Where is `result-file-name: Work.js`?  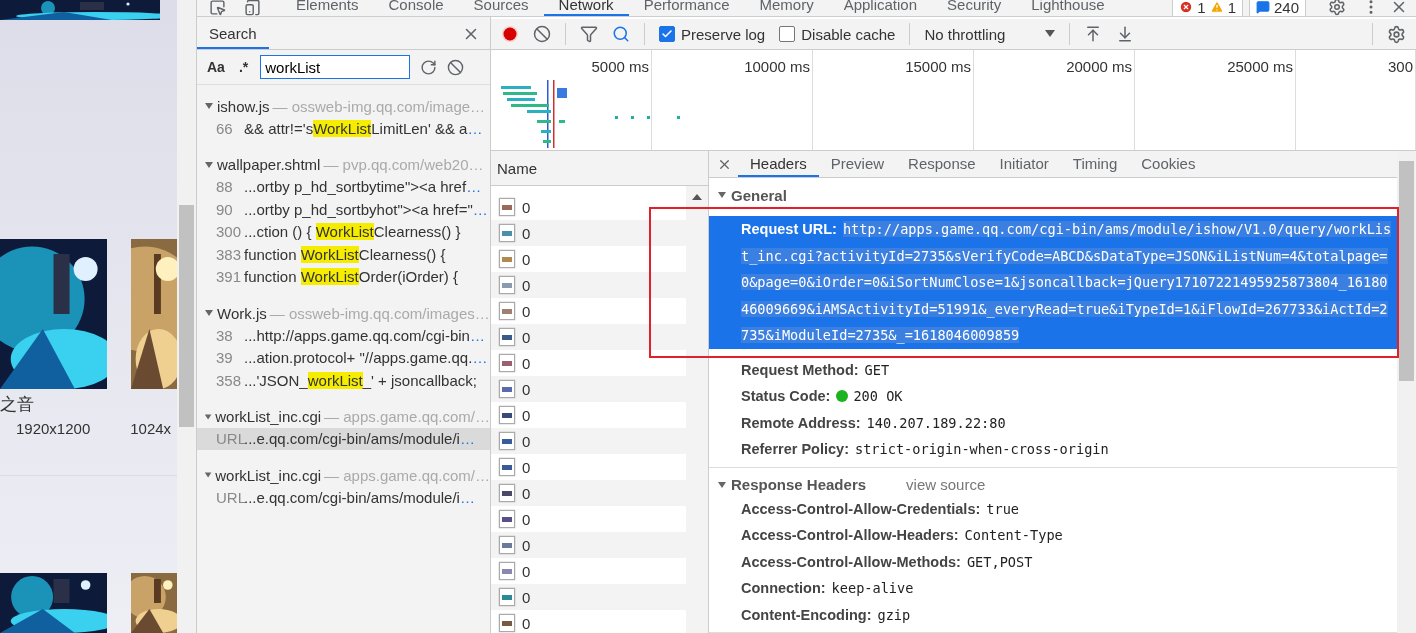
result-file-name: Work.js is located at coordinates (242, 313).